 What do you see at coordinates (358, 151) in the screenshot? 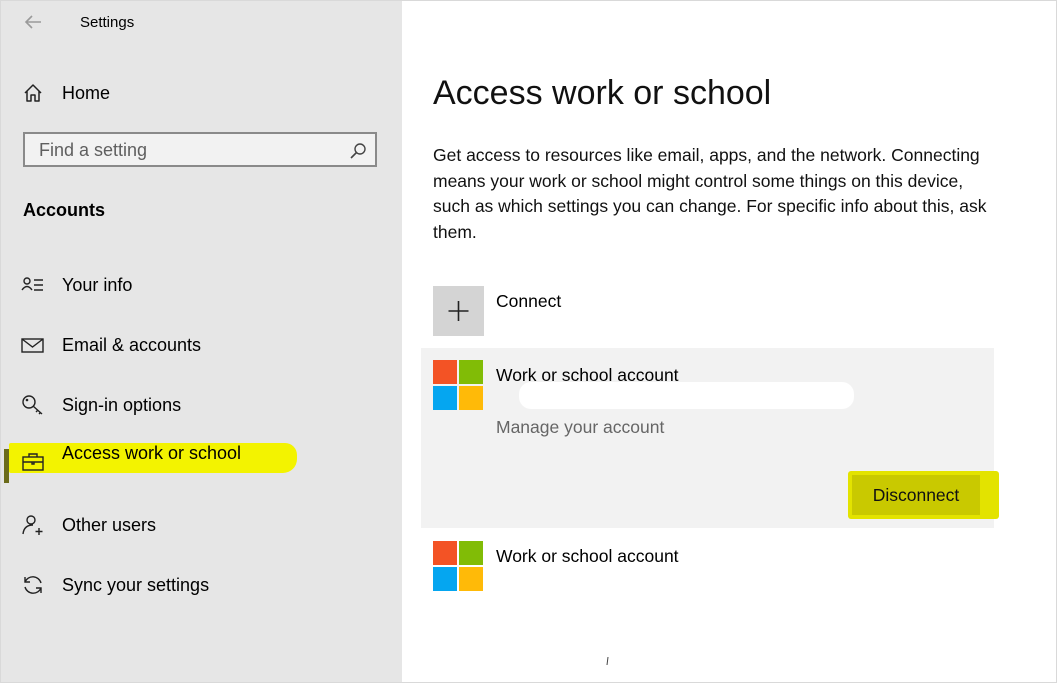
I see `search-icon` at bounding box center [358, 151].